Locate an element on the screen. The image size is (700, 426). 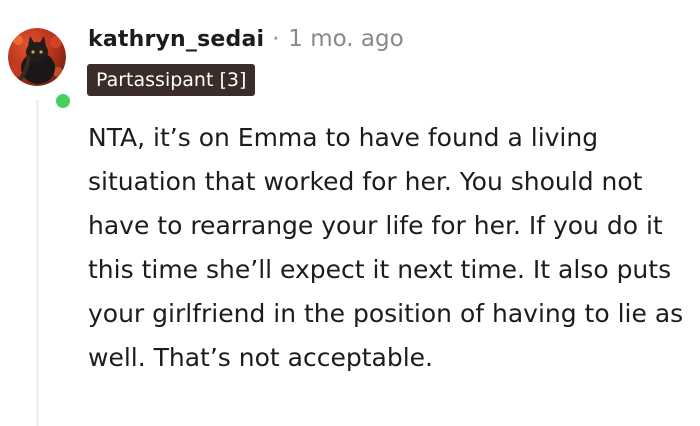
thread-collapse-line is located at coordinates (37, 263).